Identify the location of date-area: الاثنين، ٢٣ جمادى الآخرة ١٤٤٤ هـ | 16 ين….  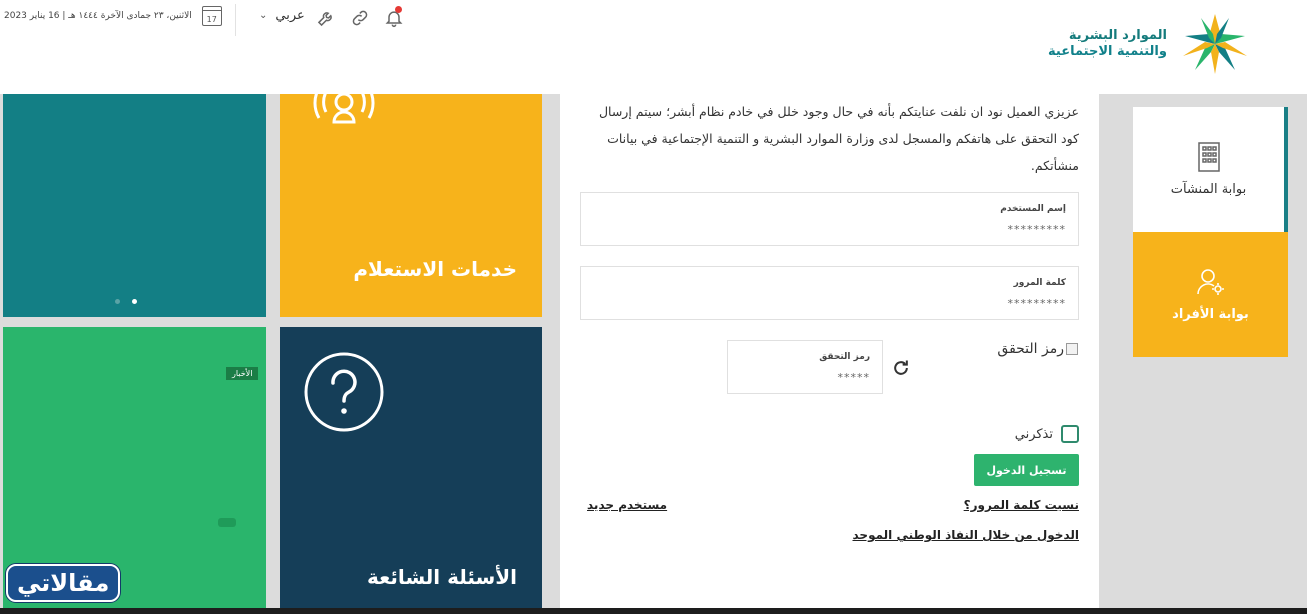
(113, 16).